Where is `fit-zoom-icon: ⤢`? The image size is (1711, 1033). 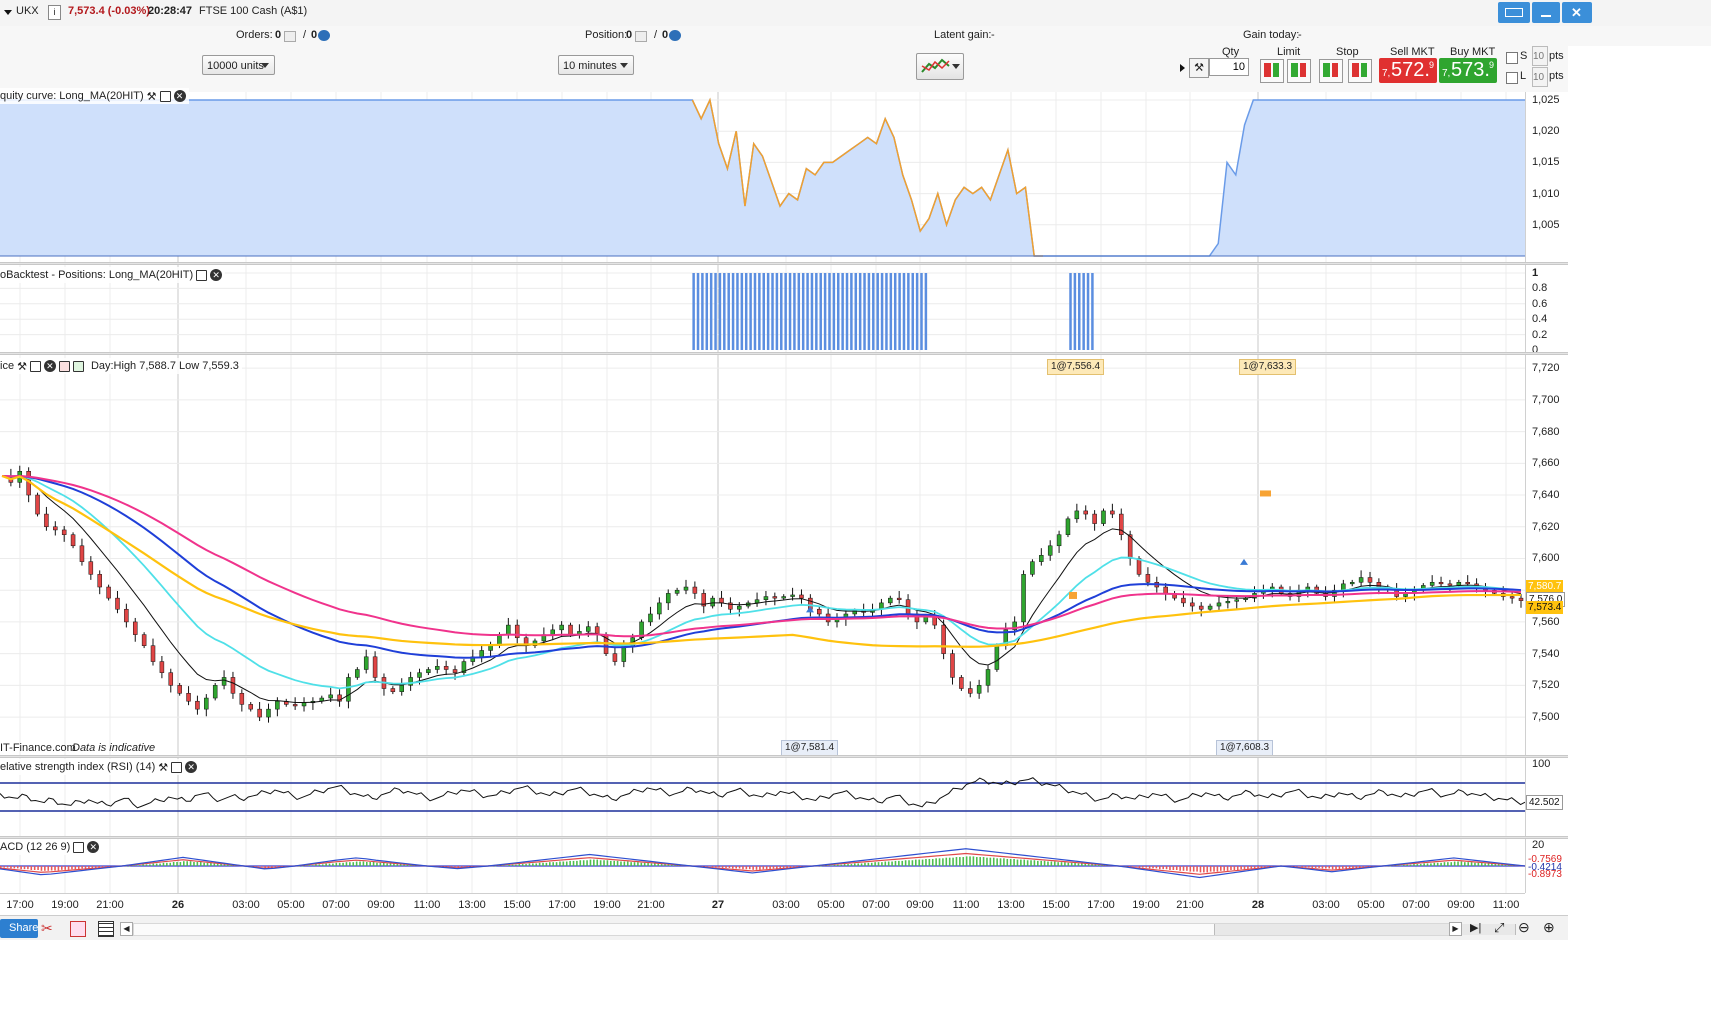
fit-zoom-icon: ⤢ is located at coordinates (1499, 928).